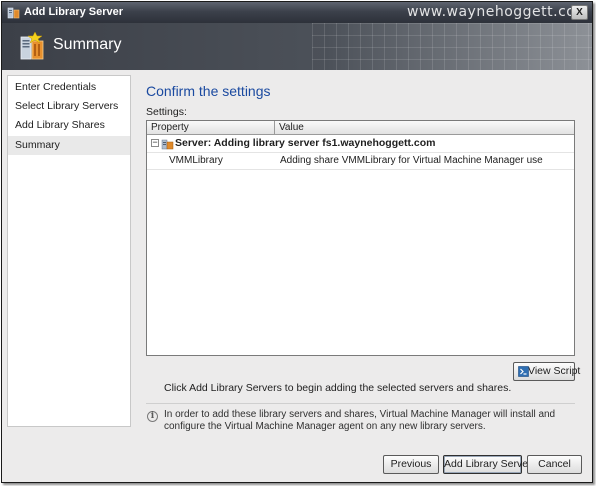 The width and height of the screenshot is (596, 486). What do you see at coordinates (498, 12) in the screenshot?
I see `watermark-text: www.waynehoggett.com` at bounding box center [498, 12].